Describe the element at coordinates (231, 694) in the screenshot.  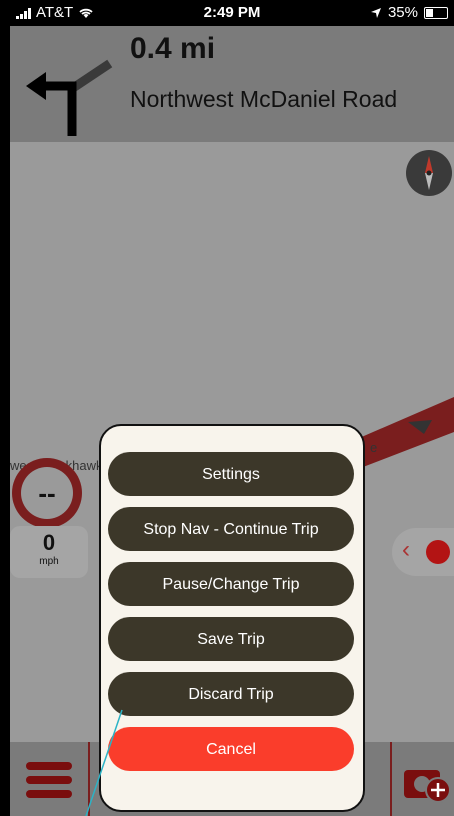
I see `discard-trip-button: Discard Trip` at that location.